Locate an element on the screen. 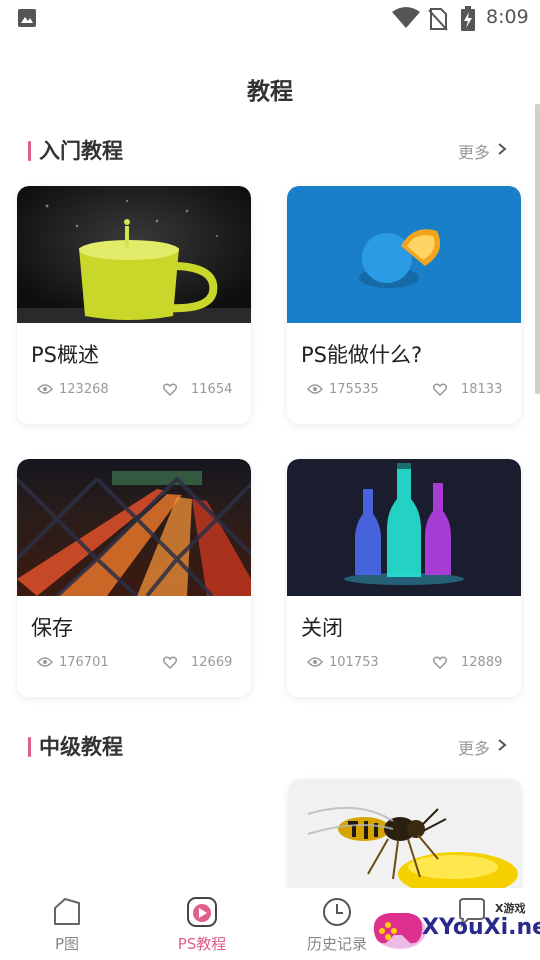 Image resolution: width=540 pixels, height=960 pixels. status-time: 8:09 is located at coordinates (507, 17).